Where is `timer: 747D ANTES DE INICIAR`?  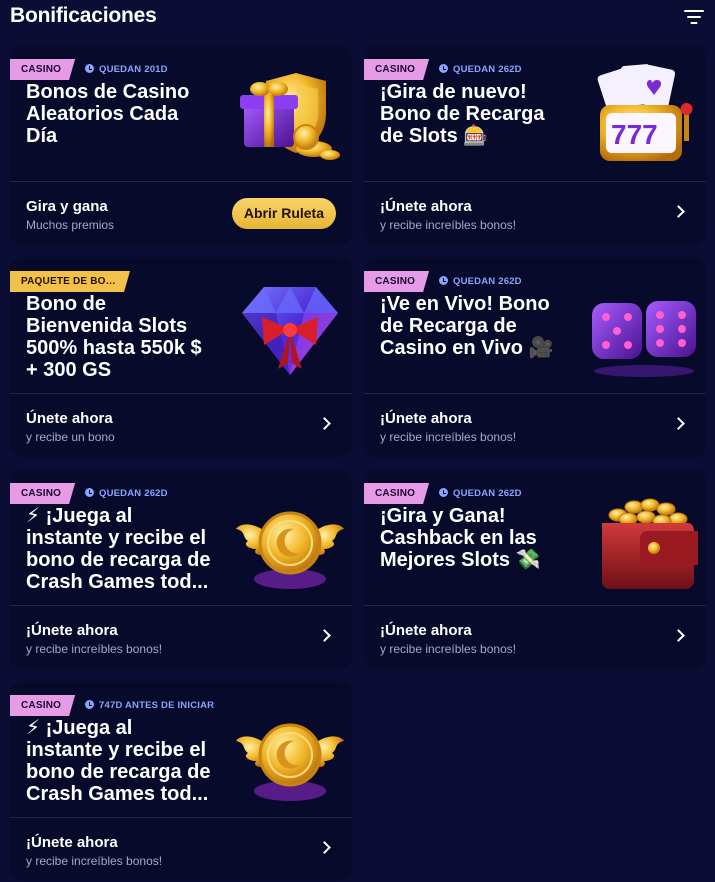
timer: 747D ANTES DE INICIAR is located at coordinates (149, 705).